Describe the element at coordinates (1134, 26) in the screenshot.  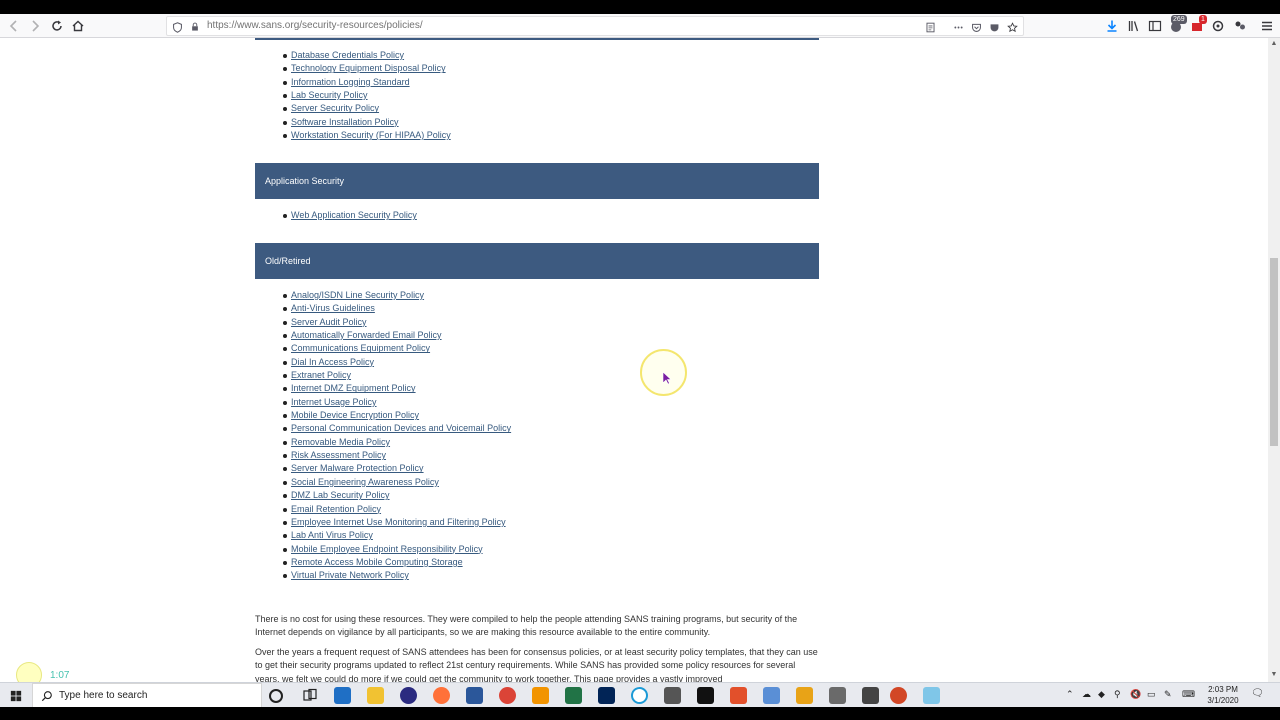
I see `library-icon` at that location.